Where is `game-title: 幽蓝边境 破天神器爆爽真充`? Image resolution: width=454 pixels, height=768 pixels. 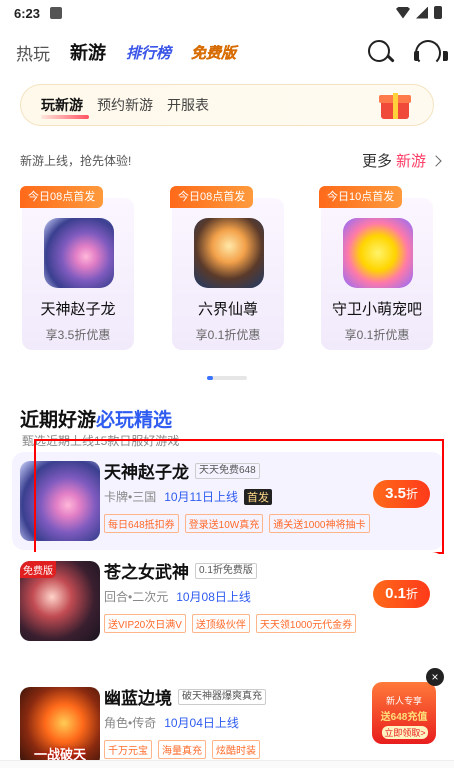
game-title: 幽蓝边境 破天神器爆爽真充 is located at coordinates (185, 696).